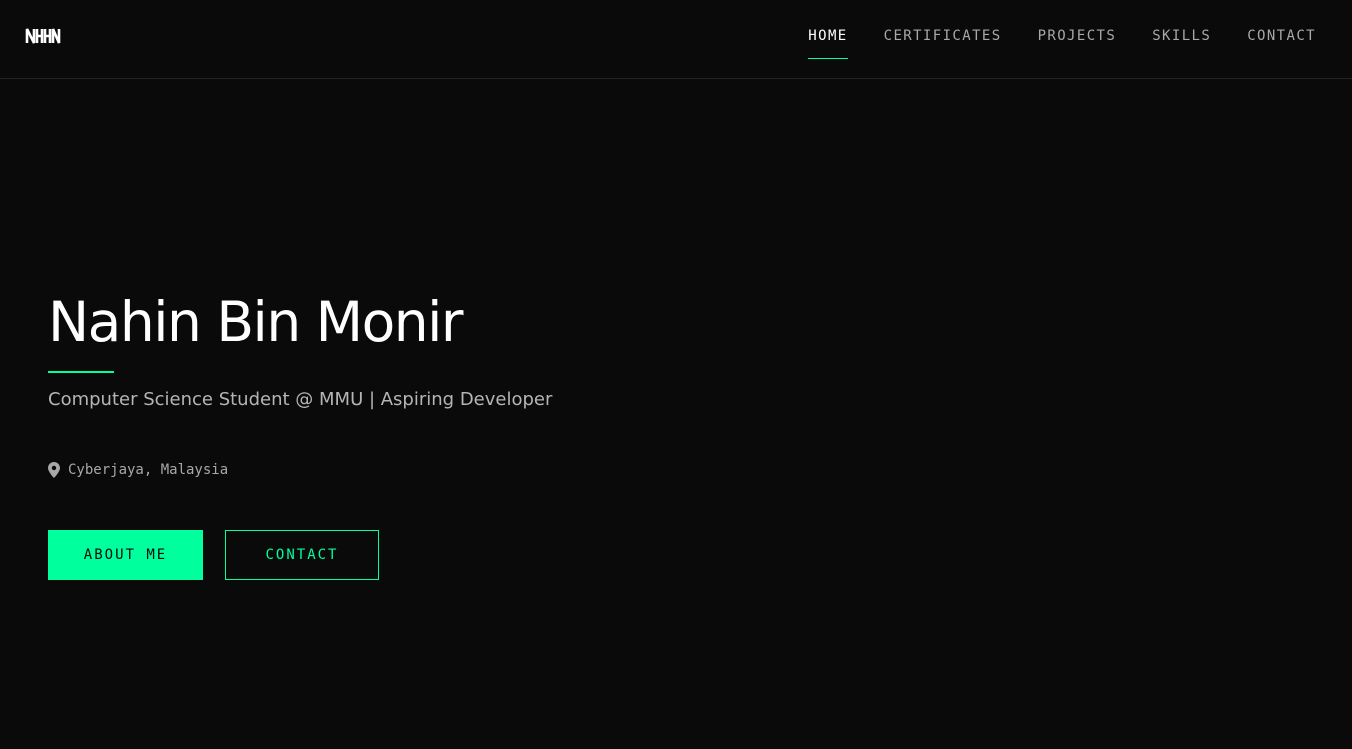 The height and width of the screenshot is (749, 1352). I want to click on nav-item-projects: PROJECTS, so click(1077, 39).